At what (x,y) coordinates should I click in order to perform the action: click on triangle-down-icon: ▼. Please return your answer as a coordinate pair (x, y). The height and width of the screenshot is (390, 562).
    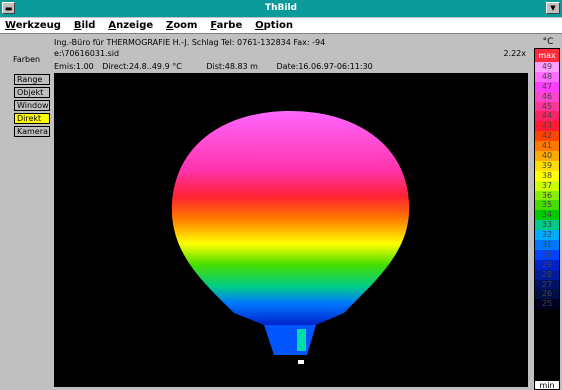
    Looking at the image, I should click on (553, 8).